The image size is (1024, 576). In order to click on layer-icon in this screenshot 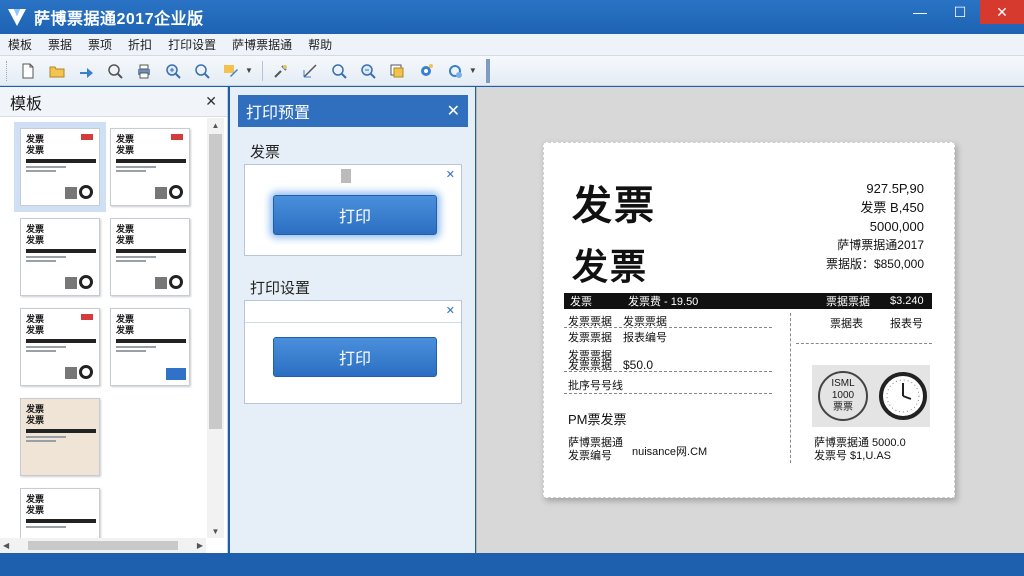, I will do `click(397, 71)`.